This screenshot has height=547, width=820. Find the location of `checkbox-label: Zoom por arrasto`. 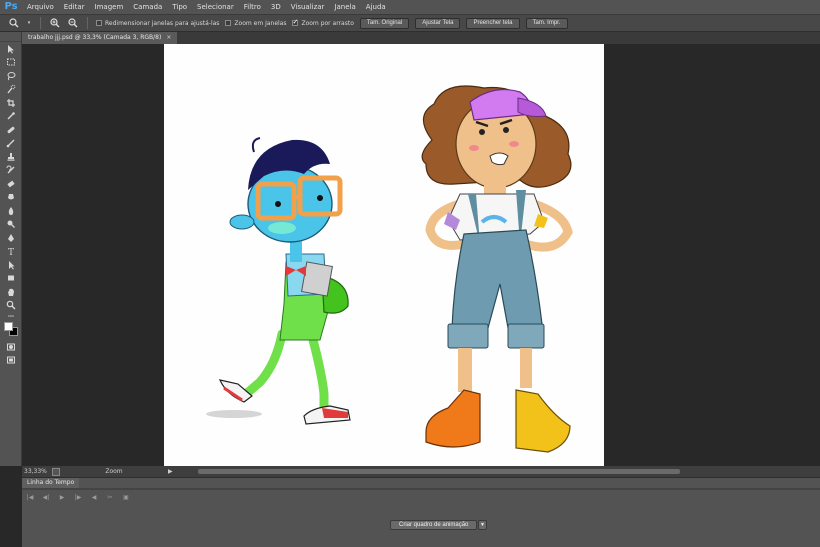

checkbox-label: Zoom por arrasto is located at coordinates (327, 23).